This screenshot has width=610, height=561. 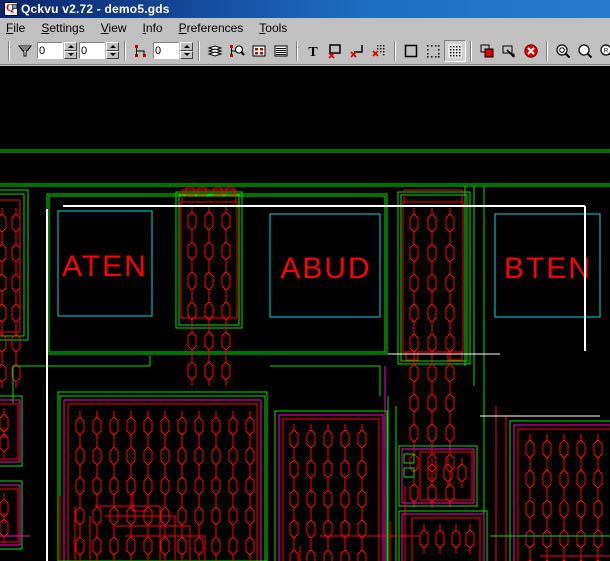 I want to click on menu-item-settings: Settings, so click(x=62, y=28).